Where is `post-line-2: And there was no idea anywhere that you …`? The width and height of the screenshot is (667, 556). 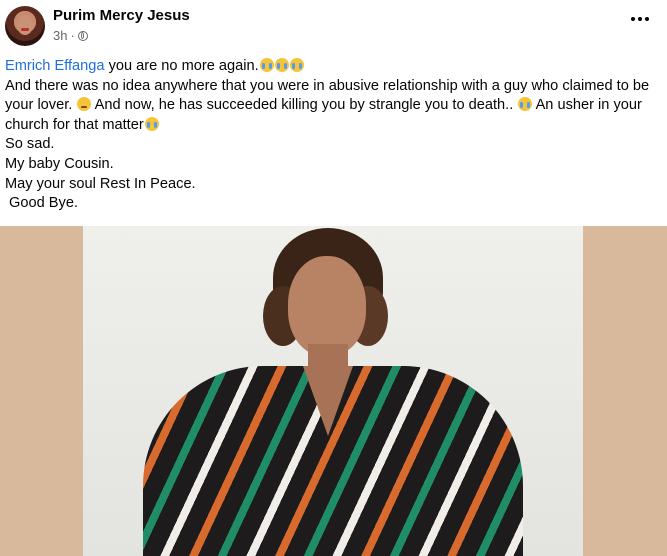
post-line-2: And there was no idea anywhere that you … is located at coordinates (332, 106).